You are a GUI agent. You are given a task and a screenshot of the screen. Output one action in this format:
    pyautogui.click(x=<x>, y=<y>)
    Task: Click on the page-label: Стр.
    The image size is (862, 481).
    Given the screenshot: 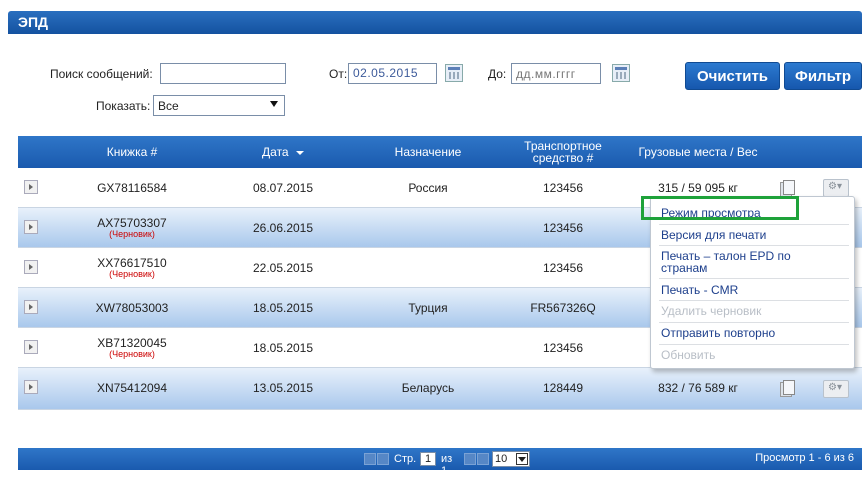 What is the action you would take?
    pyautogui.click(x=405, y=459)
    